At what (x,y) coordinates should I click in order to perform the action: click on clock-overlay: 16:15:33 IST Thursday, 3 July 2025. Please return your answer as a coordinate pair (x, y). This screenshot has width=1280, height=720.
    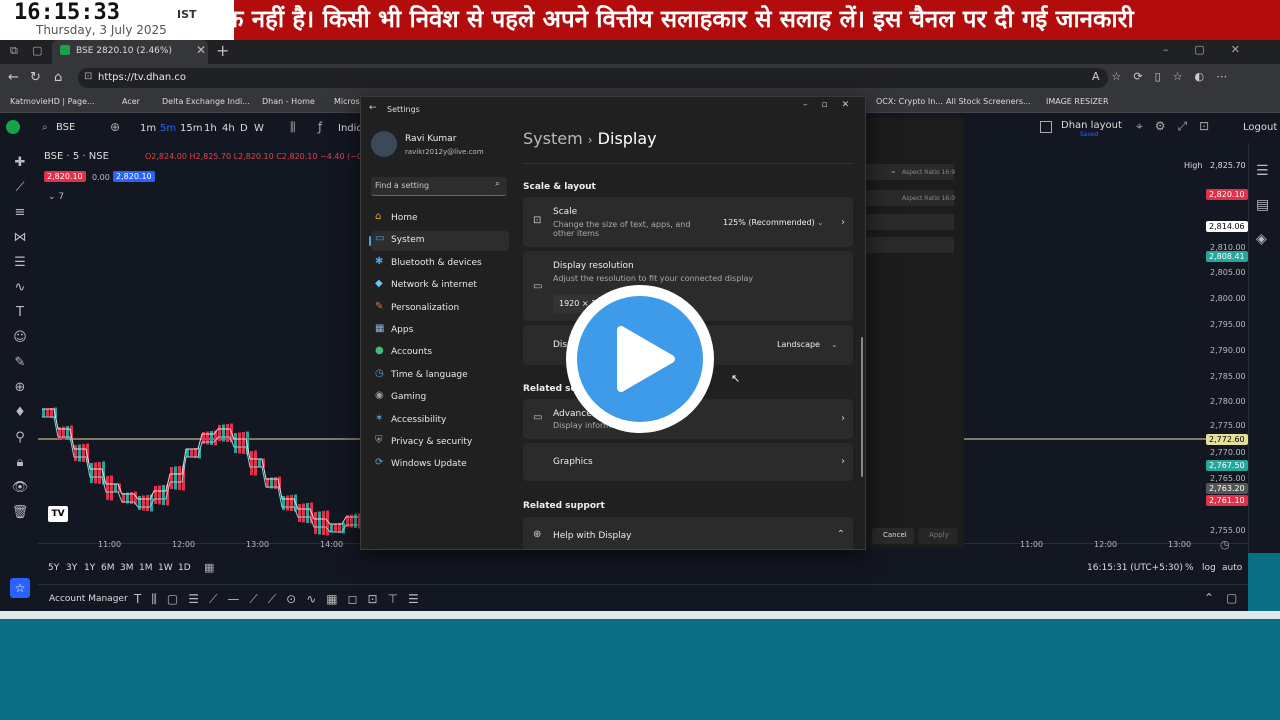
    Looking at the image, I should click on (117, 20).